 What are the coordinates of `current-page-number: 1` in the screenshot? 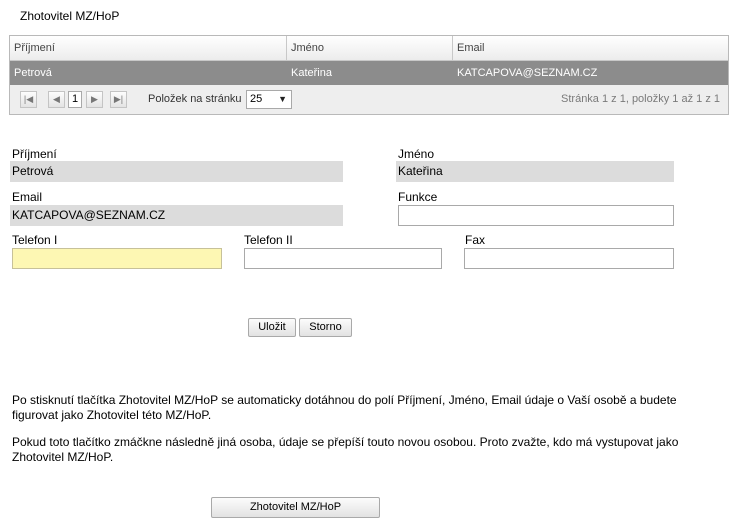 It's located at (75, 99).